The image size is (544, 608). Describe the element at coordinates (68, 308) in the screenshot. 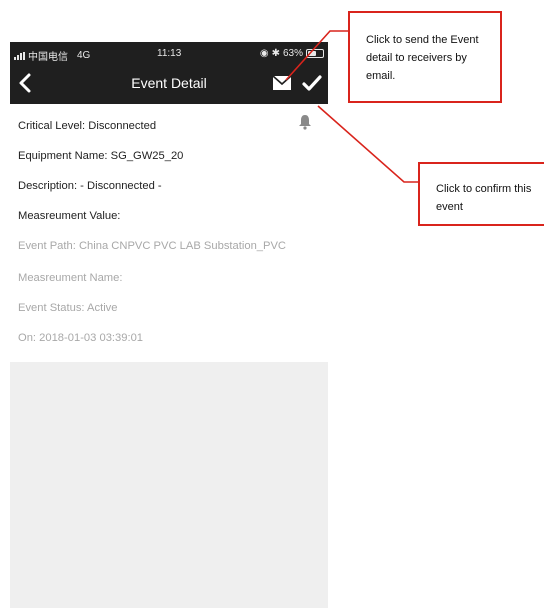

I see `event-status: Event Status: Active` at that location.